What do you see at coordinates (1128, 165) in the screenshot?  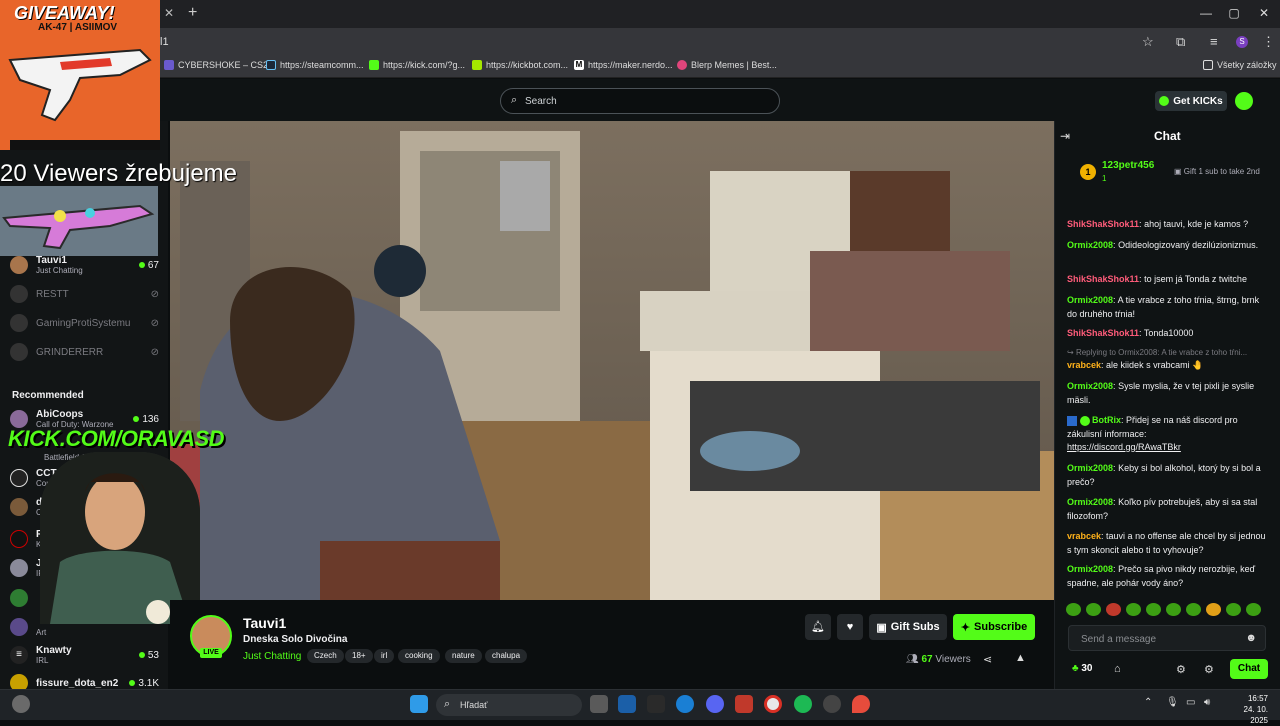 I see `top-gifter-name: 123petr456` at bounding box center [1128, 165].